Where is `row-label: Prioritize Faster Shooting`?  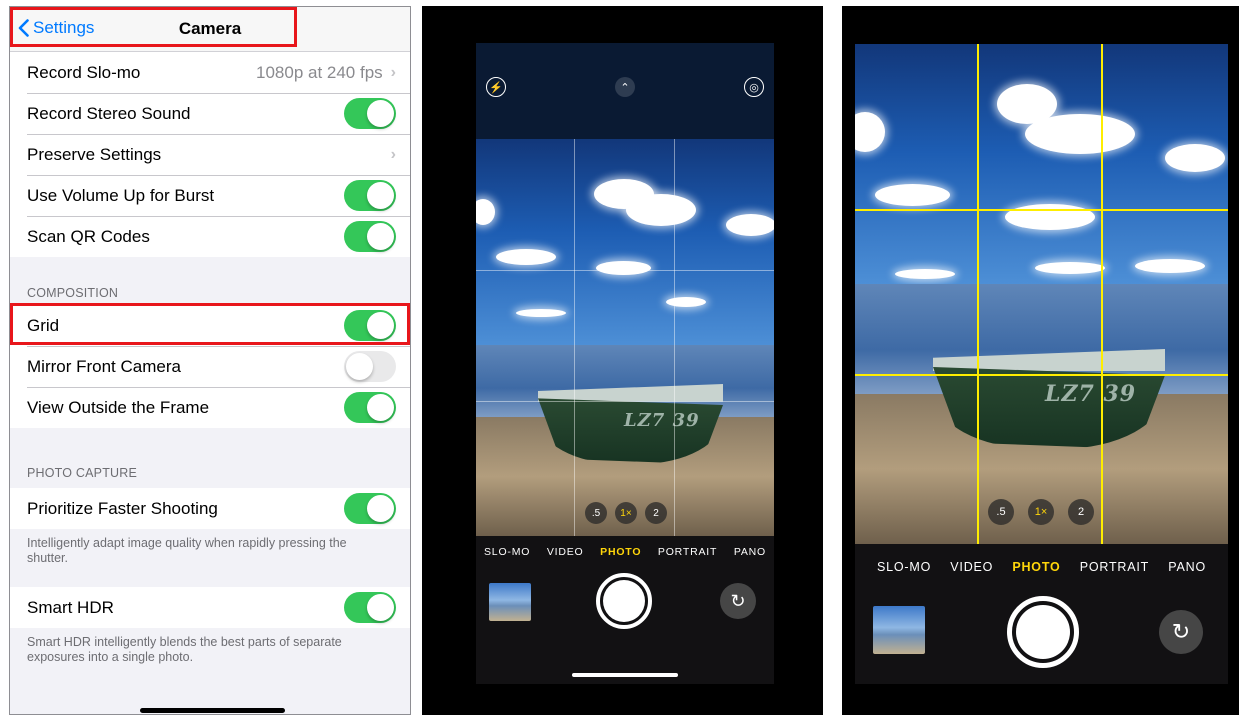 row-label: Prioritize Faster Shooting is located at coordinates (122, 508).